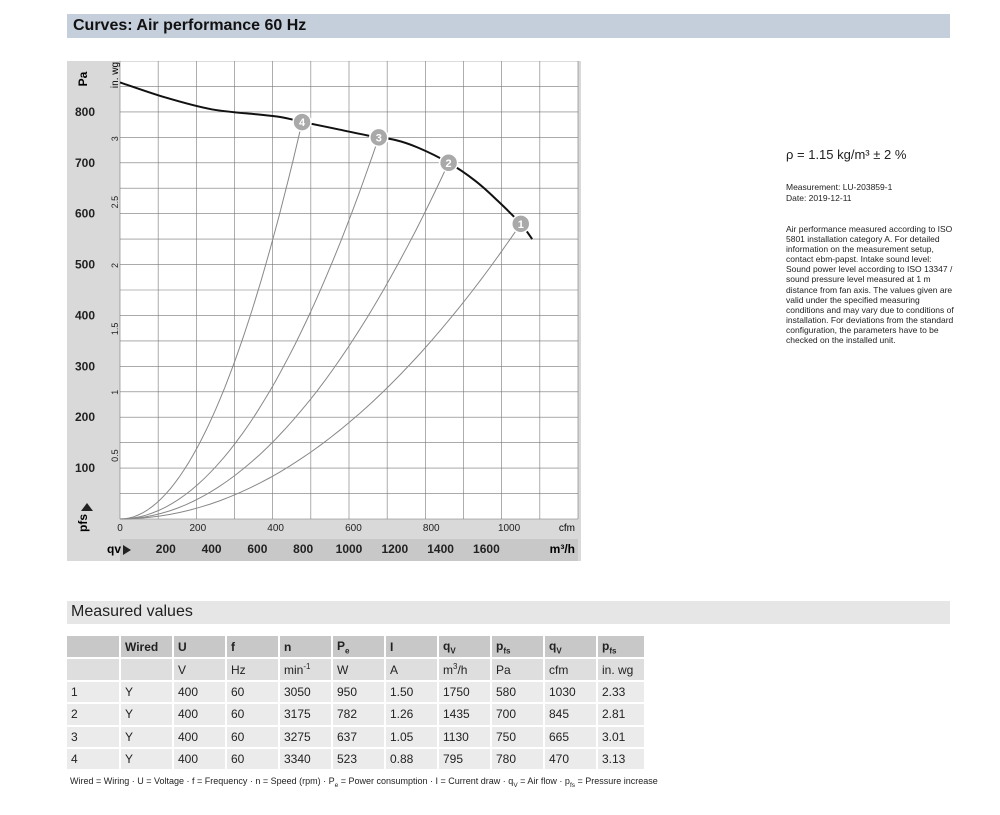 The image size is (1000, 815). Describe the element at coordinates (115, 265) in the screenshot. I see `y-tick-inwg: 2` at that location.